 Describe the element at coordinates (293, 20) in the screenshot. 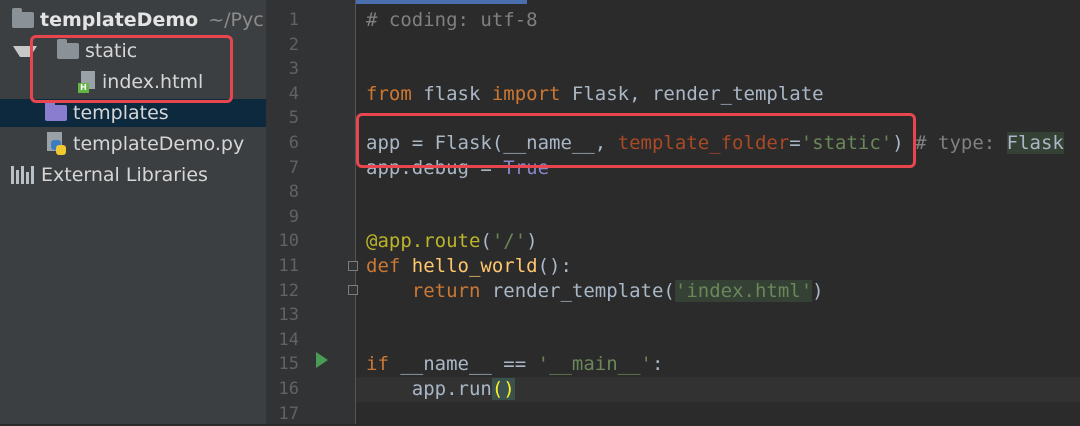

I see `line-number: 1` at that location.